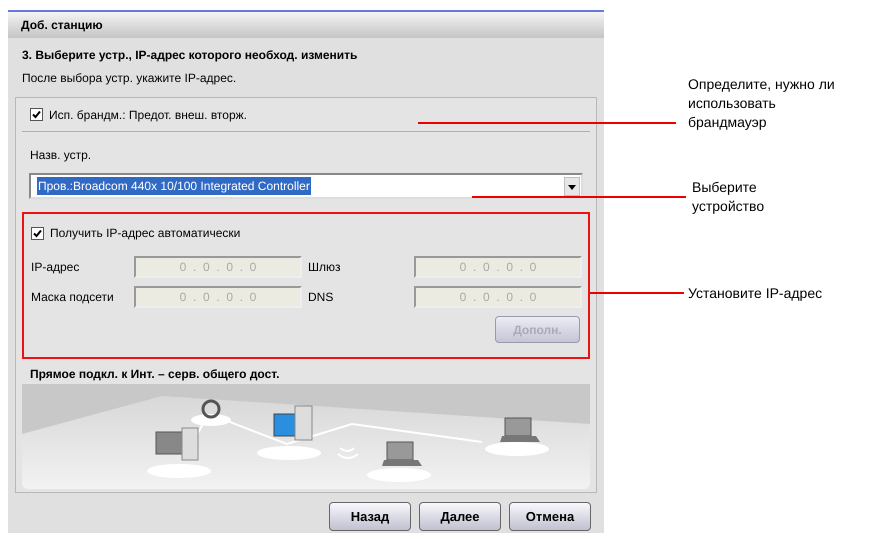 The image size is (871, 533). What do you see at coordinates (762, 103) in the screenshot?
I see `callout-text: Определите, нужно ли использовать брандмауэр` at bounding box center [762, 103].